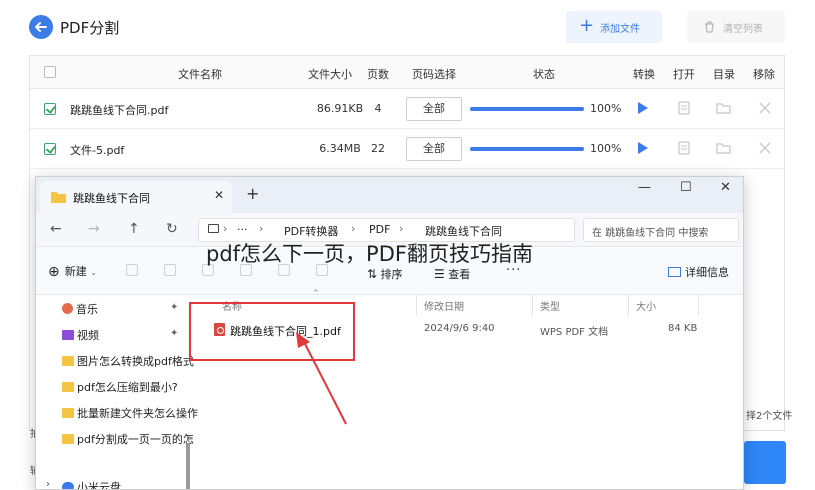 The image size is (815, 490). Describe the element at coordinates (725, 187) in the screenshot. I see `close-window-button: ✕` at that location.